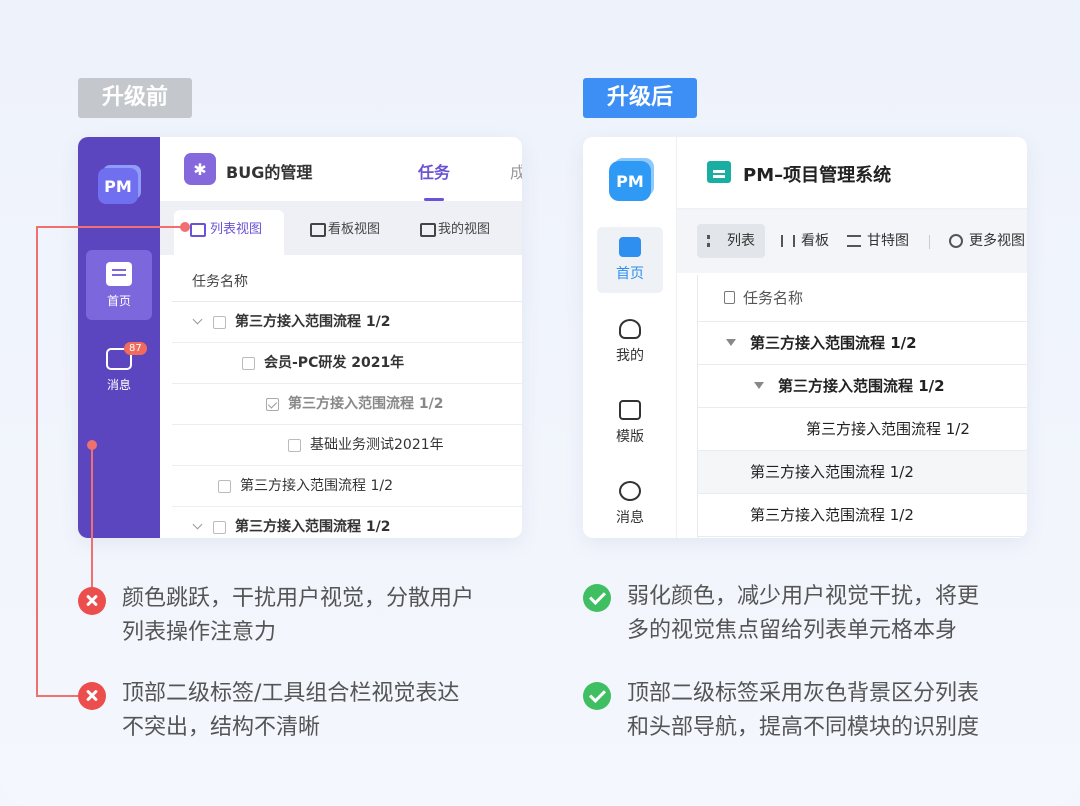 The width and height of the screenshot is (1080, 806). What do you see at coordinates (354, 229) in the screenshot?
I see `view-label: 看板视图` at bounding box center [354, 229].